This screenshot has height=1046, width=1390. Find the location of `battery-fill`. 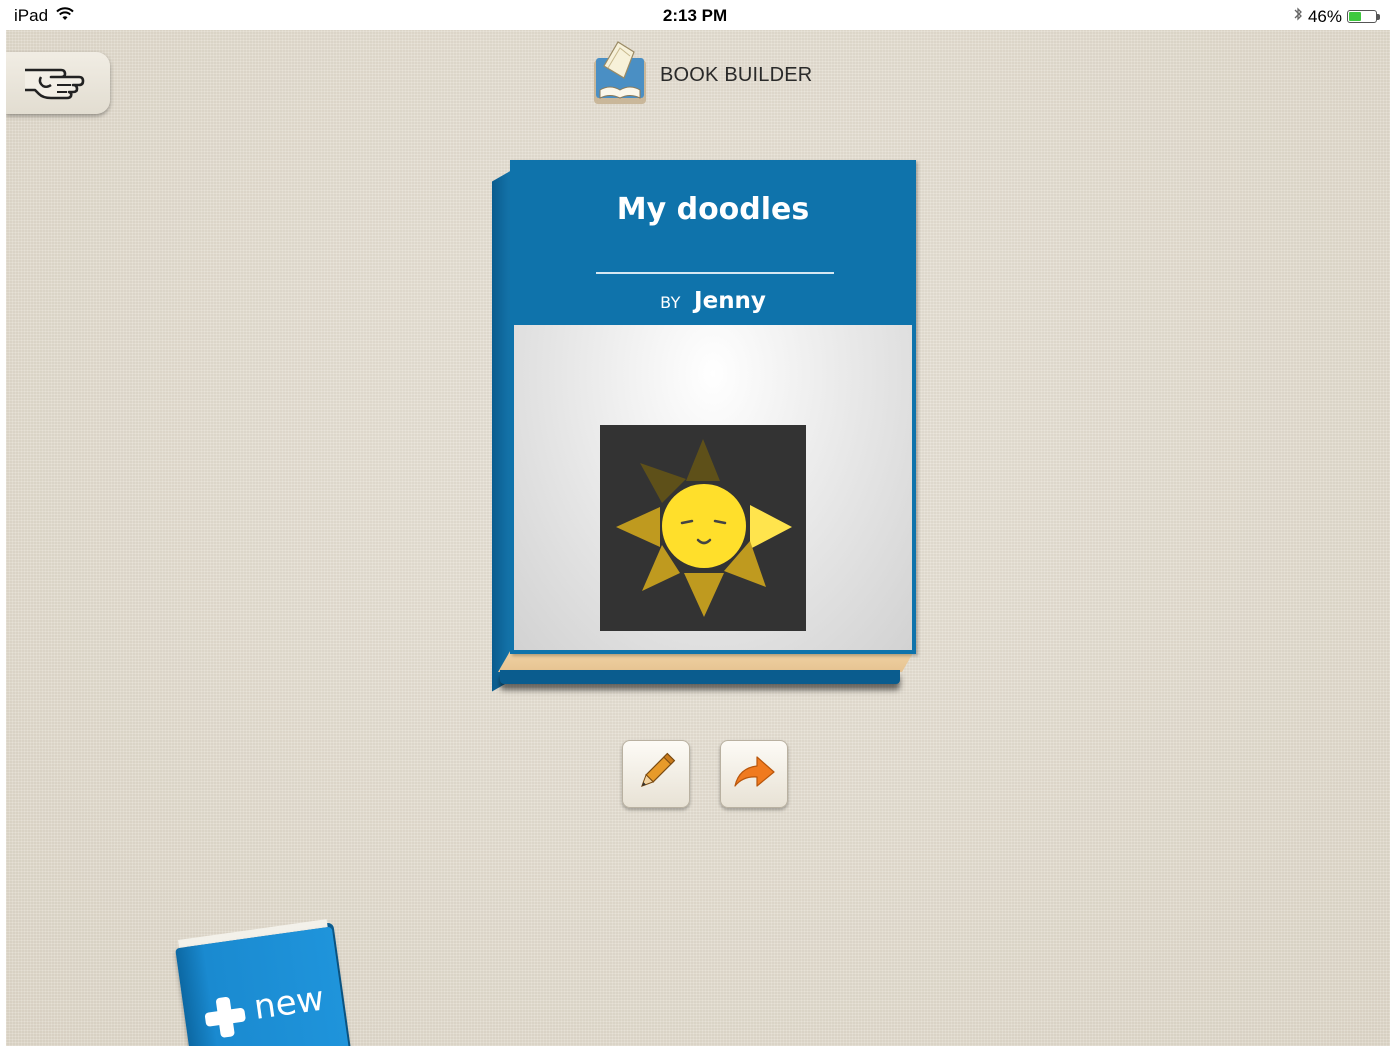

battery-fill is located at coordinates (1355, 16).